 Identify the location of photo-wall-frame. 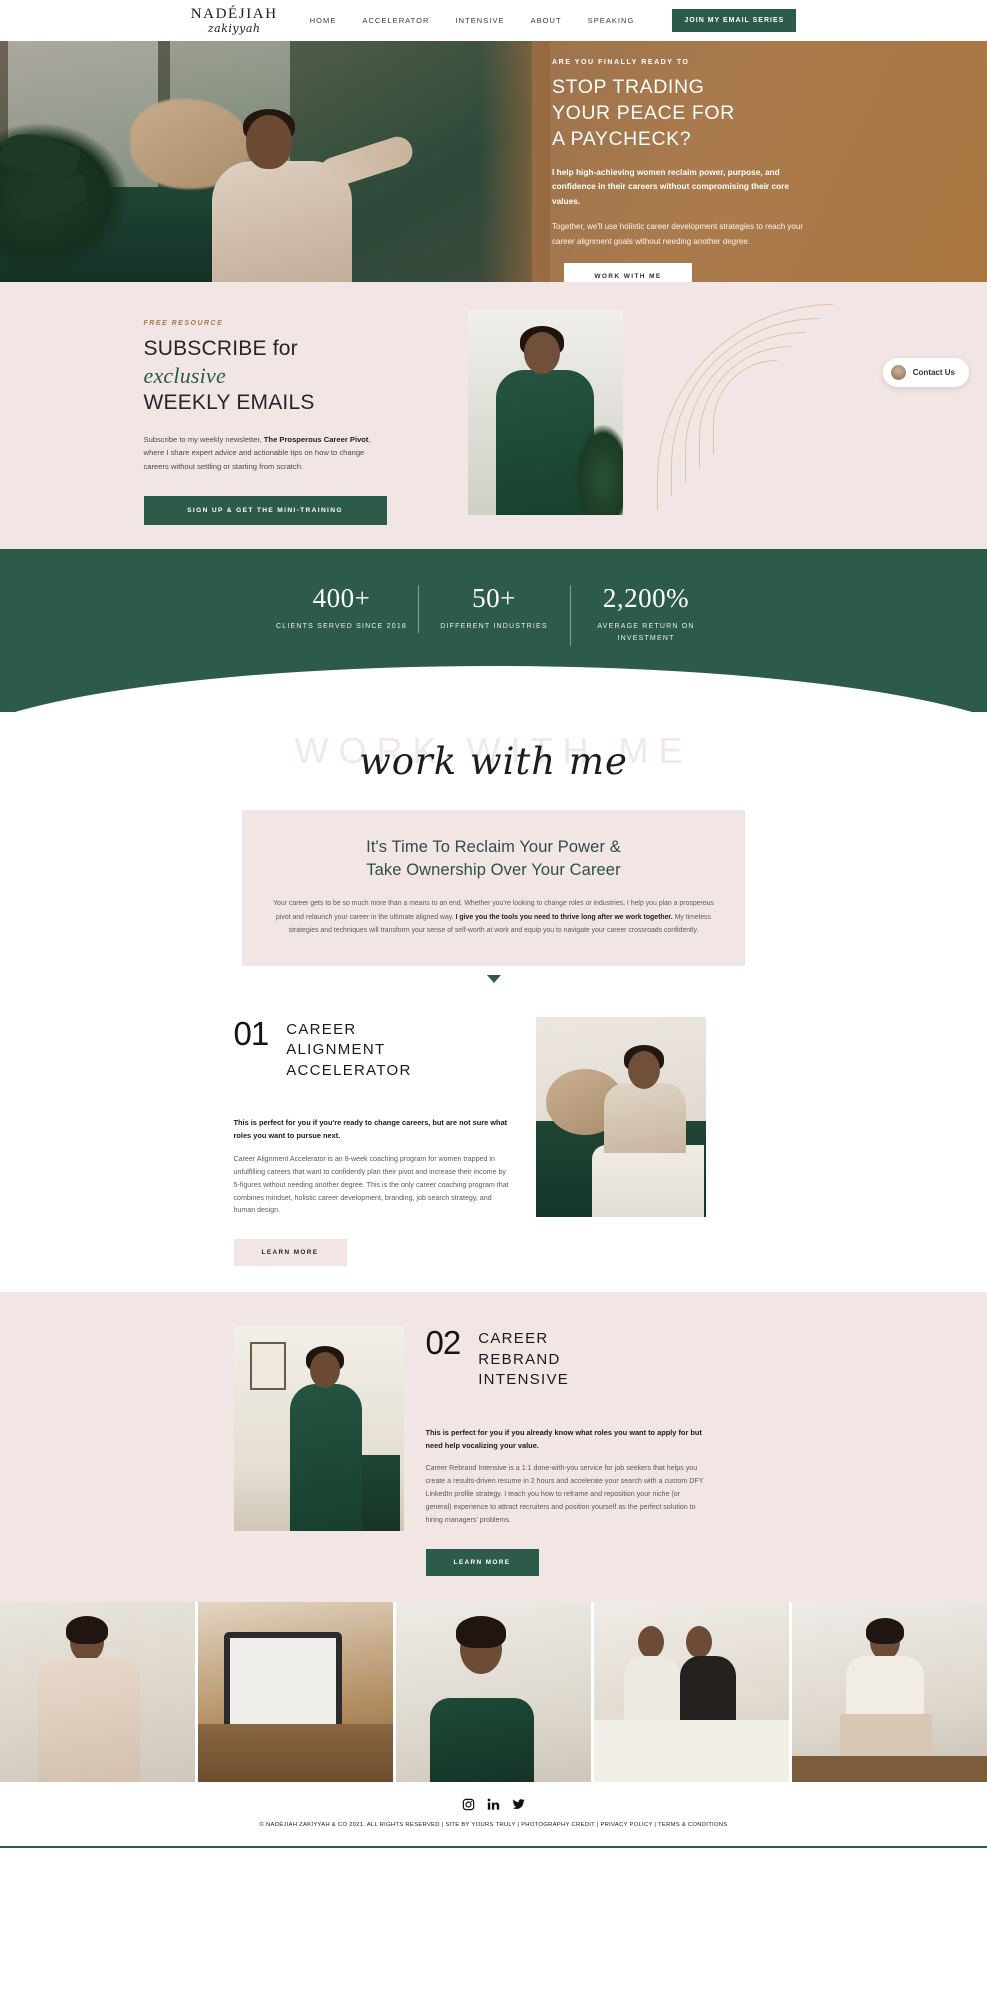
(267, 1366).